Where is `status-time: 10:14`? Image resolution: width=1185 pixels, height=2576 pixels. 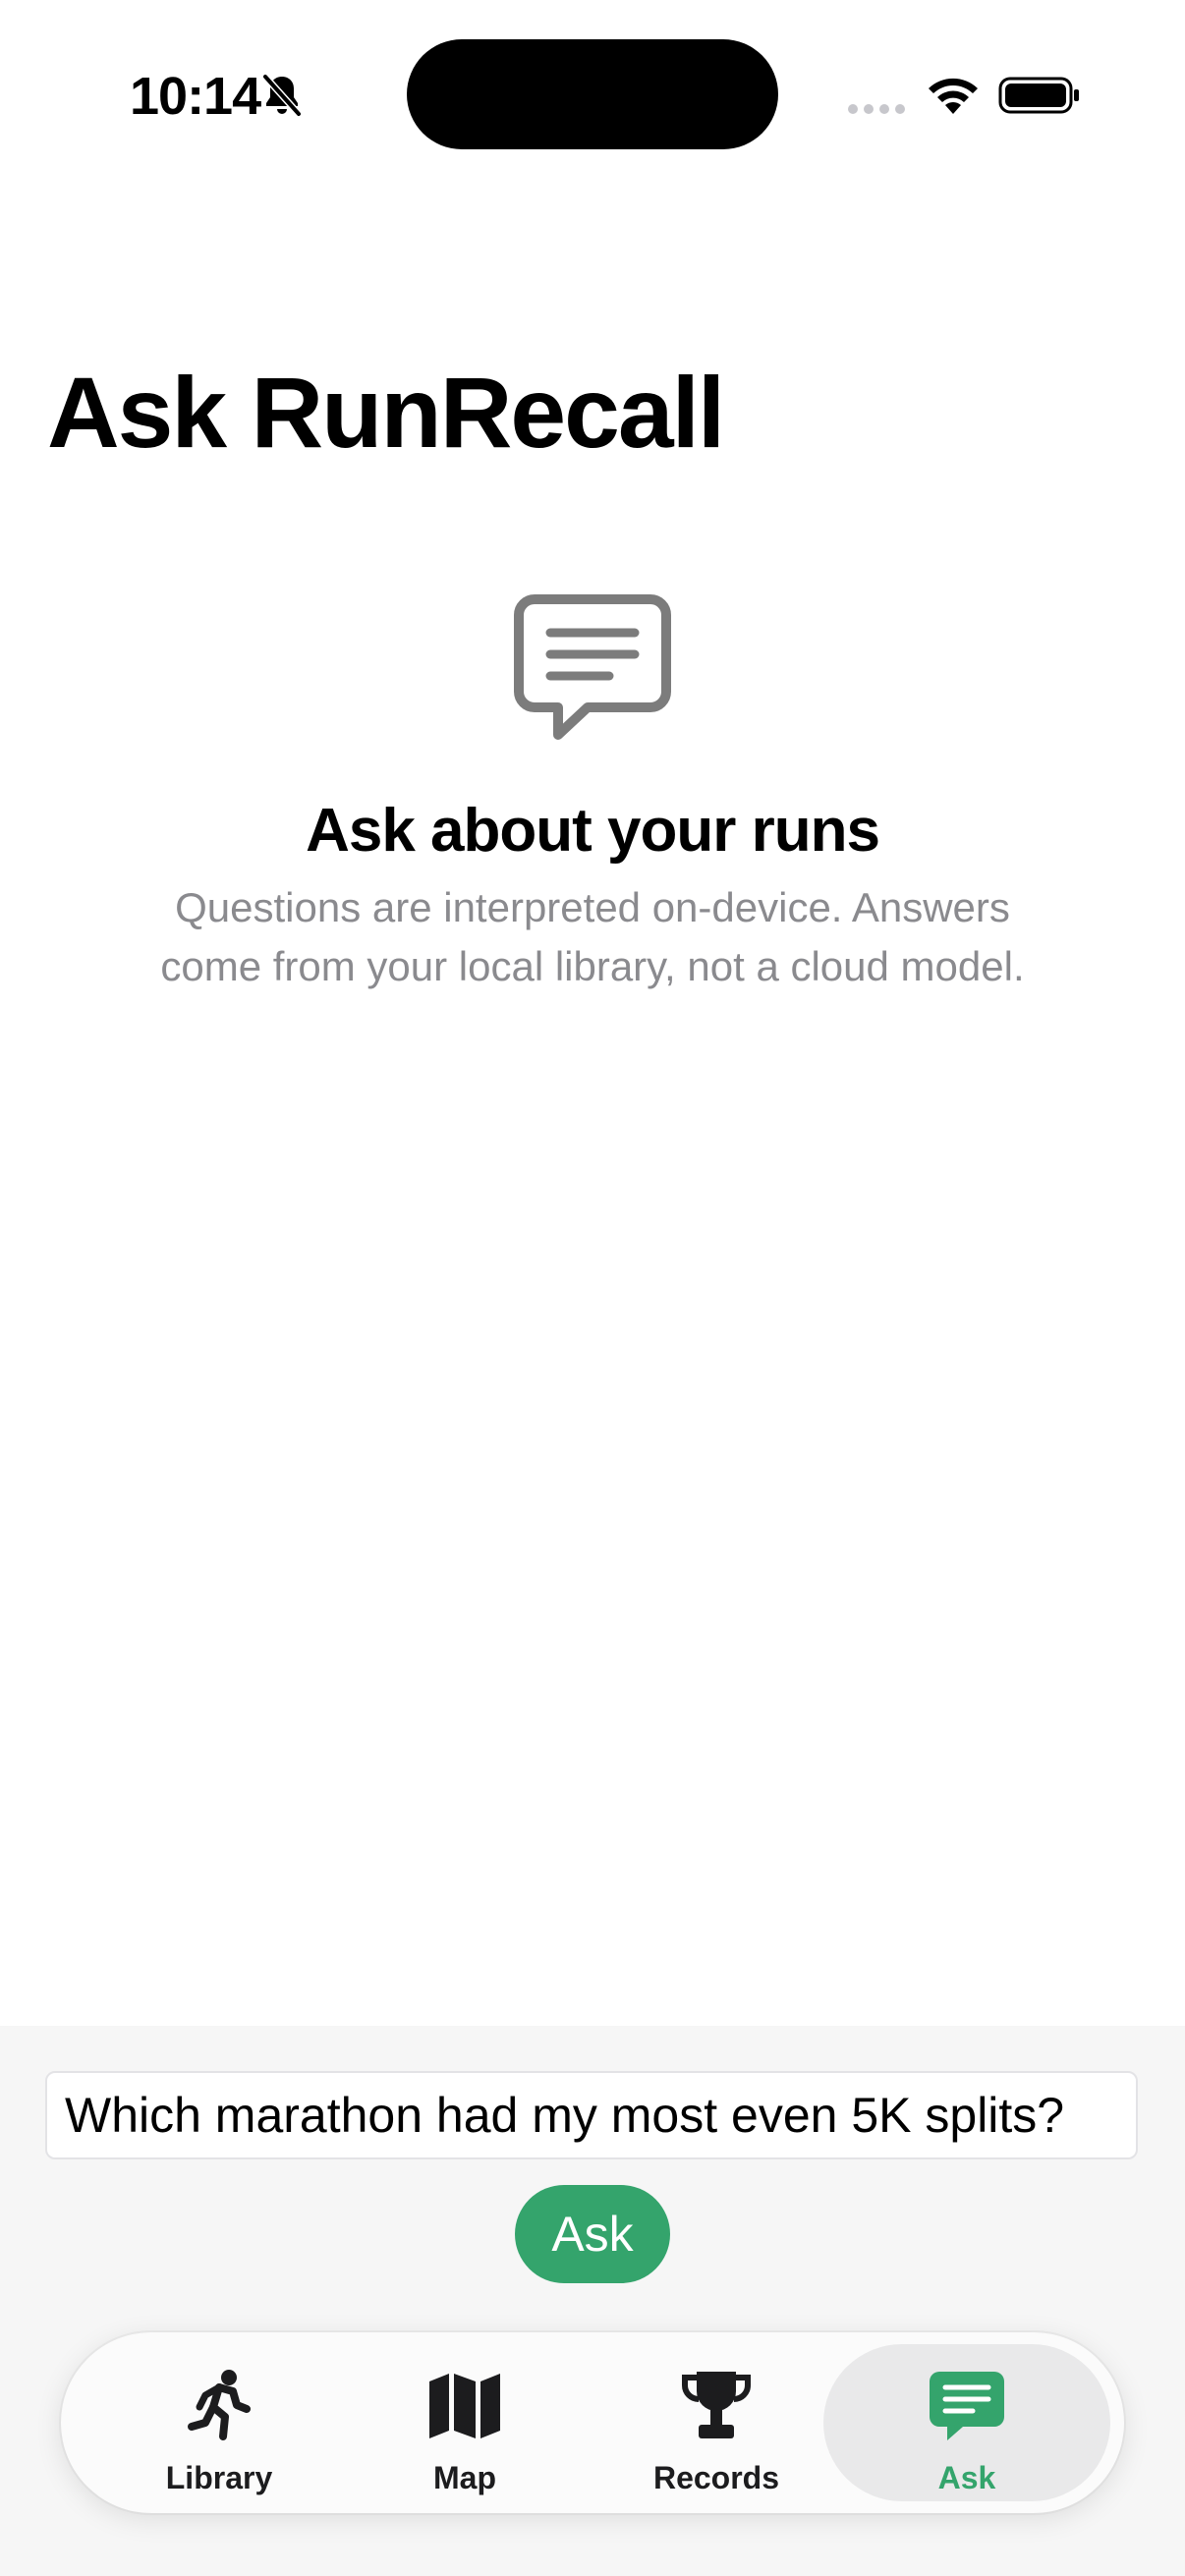
status-time: 10:14 is located at coordinates (196, 96).